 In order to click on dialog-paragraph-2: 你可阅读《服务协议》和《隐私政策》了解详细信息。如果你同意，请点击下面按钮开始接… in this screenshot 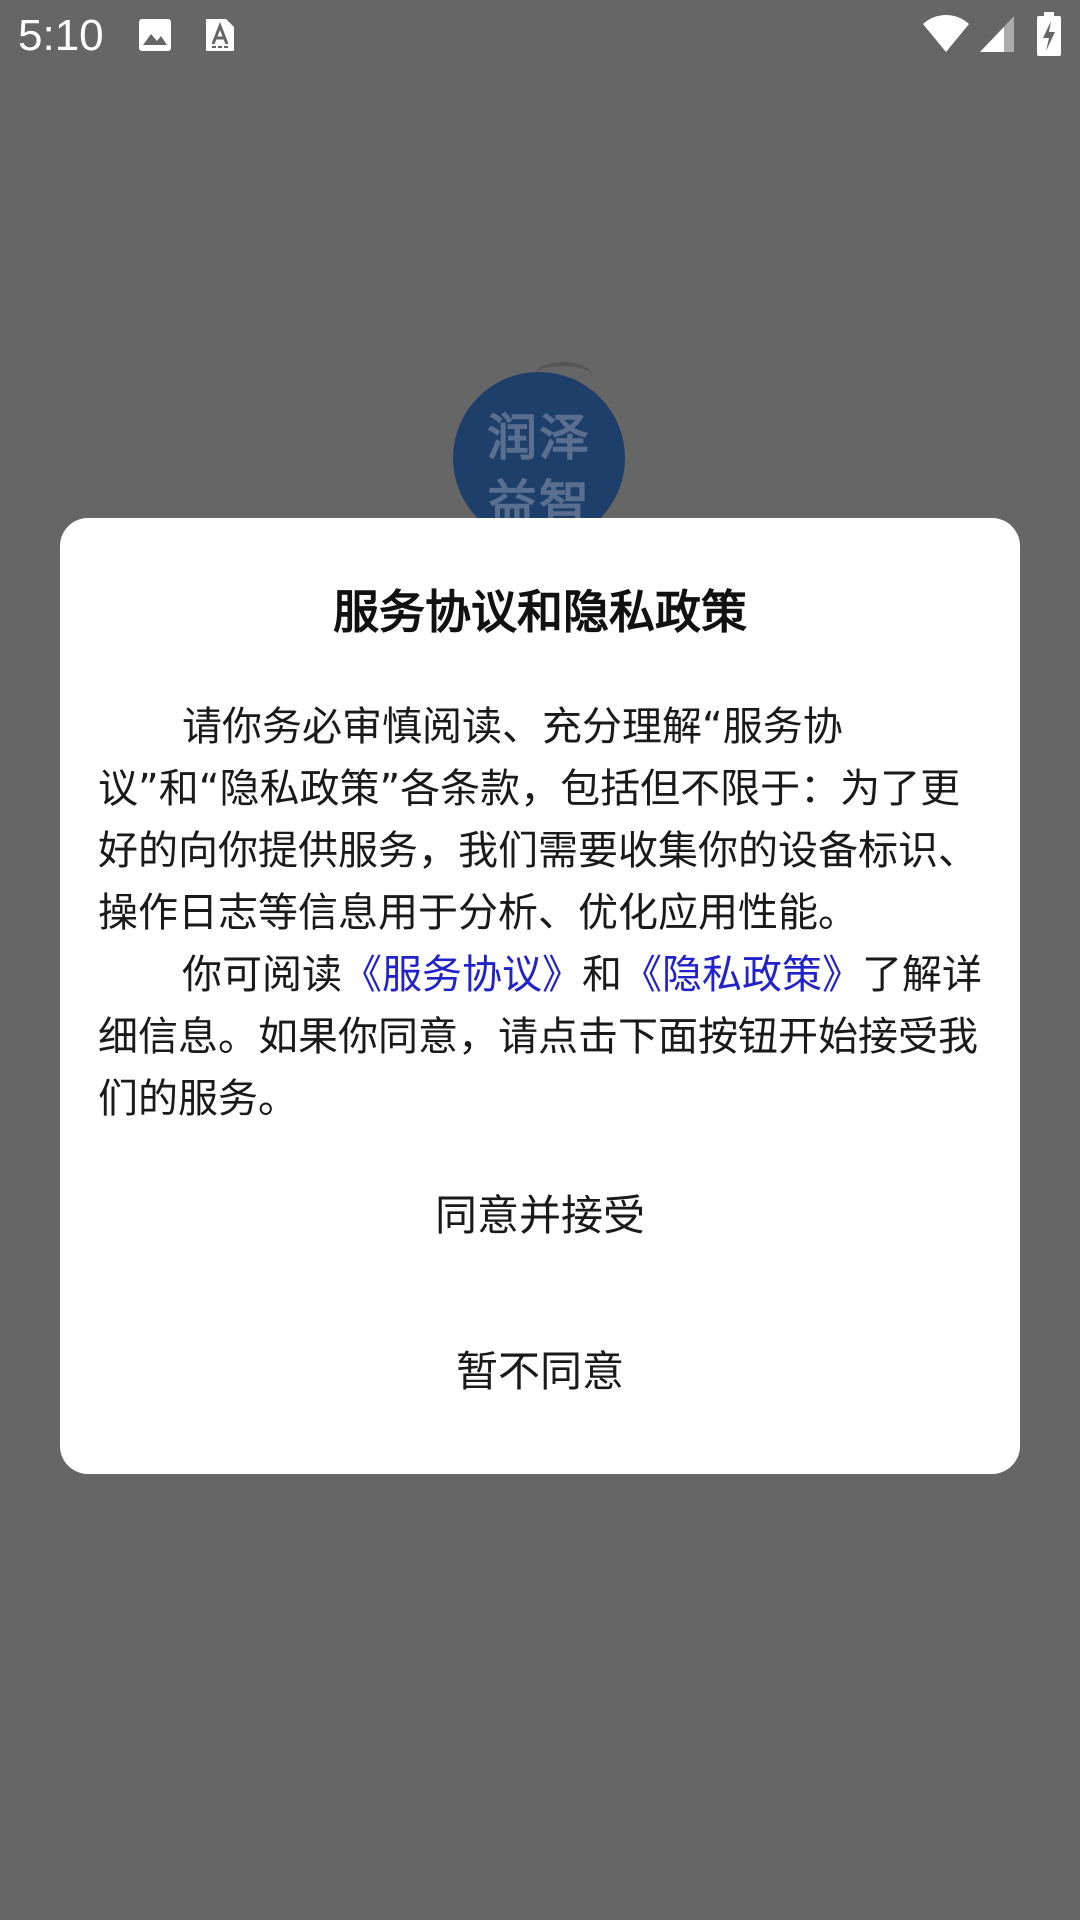, I will do `click(540, 1037)`.